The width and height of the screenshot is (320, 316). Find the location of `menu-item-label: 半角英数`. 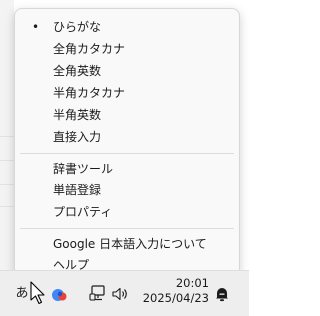

menu-item-label: 半角英数 is located at coordinates (77, 115).